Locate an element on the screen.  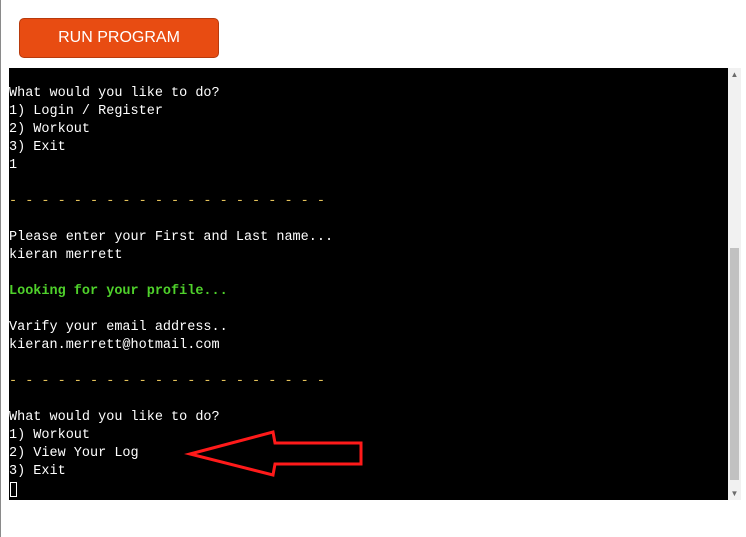
terminal-line: 1 is located at coordinates (13, 165).